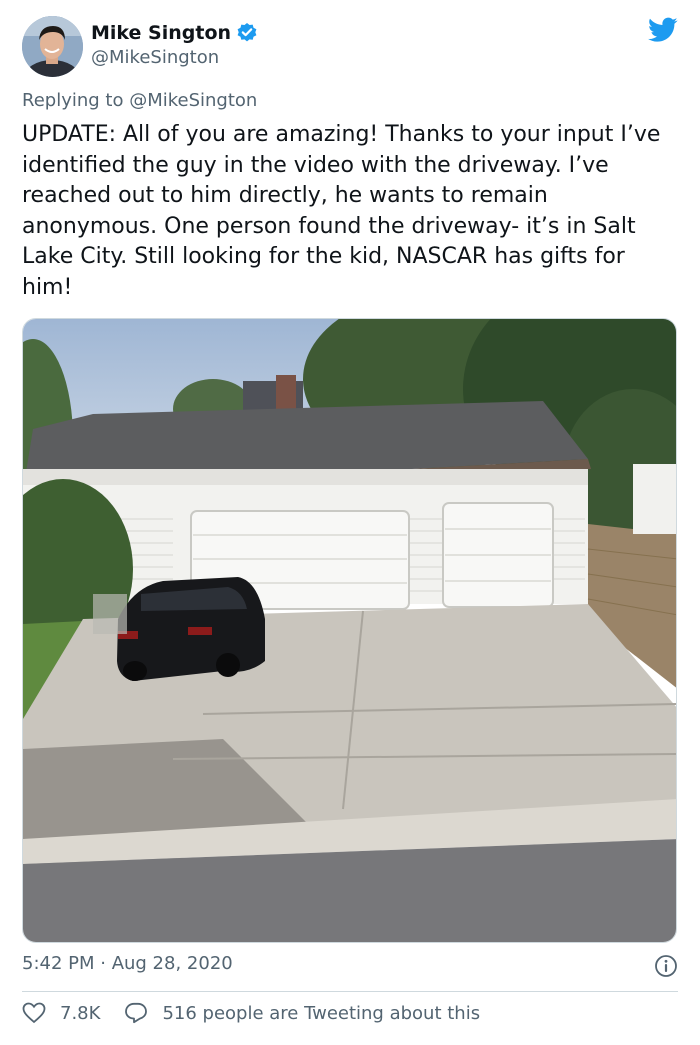 The height and width of the screenshot is (1045, 700). What do you see at coordinates (155, 57) in the screenshot?
I see `author-handle: @MikeSington` at bounding box center [155, 57].